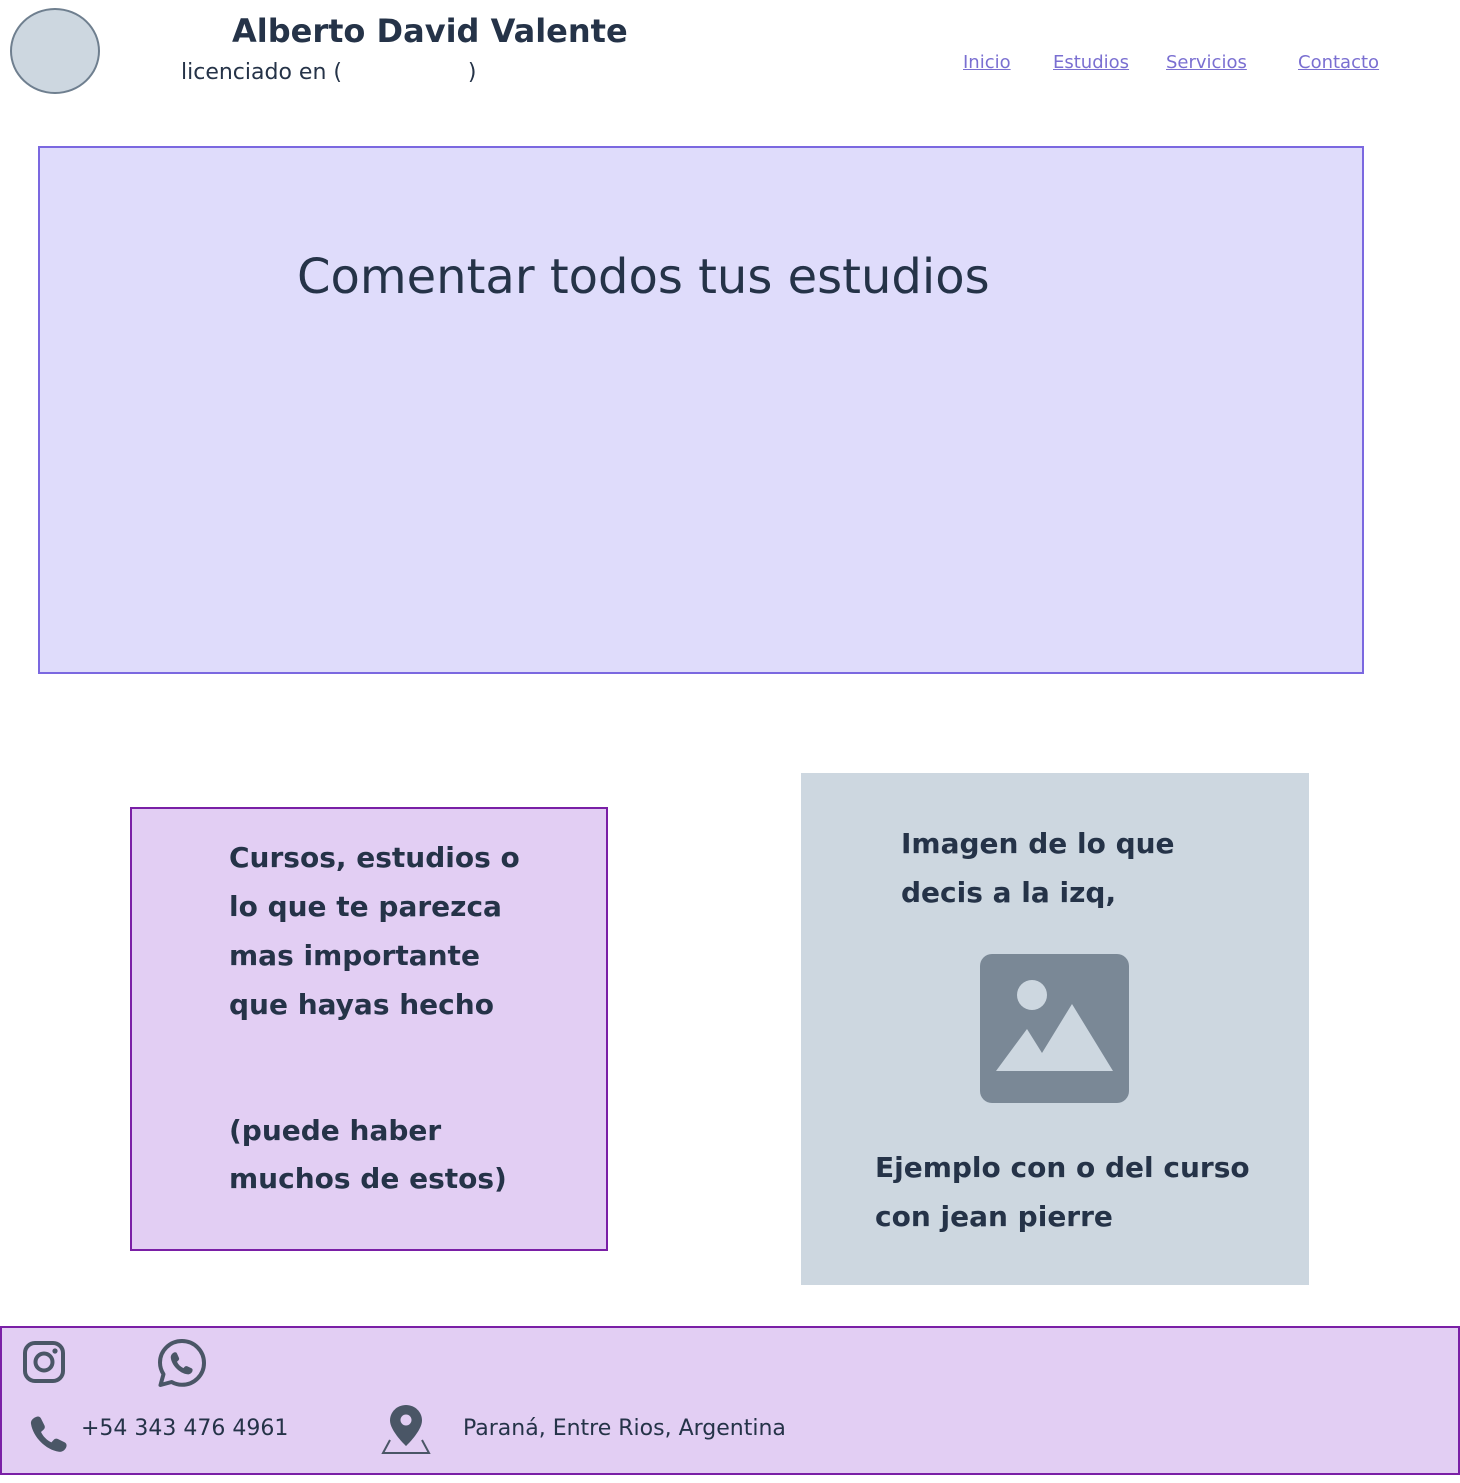 The height and width of the screenshot is (1483, 1460). I want to click on nav-link-contacto: Contacto, so click(1338, 62).